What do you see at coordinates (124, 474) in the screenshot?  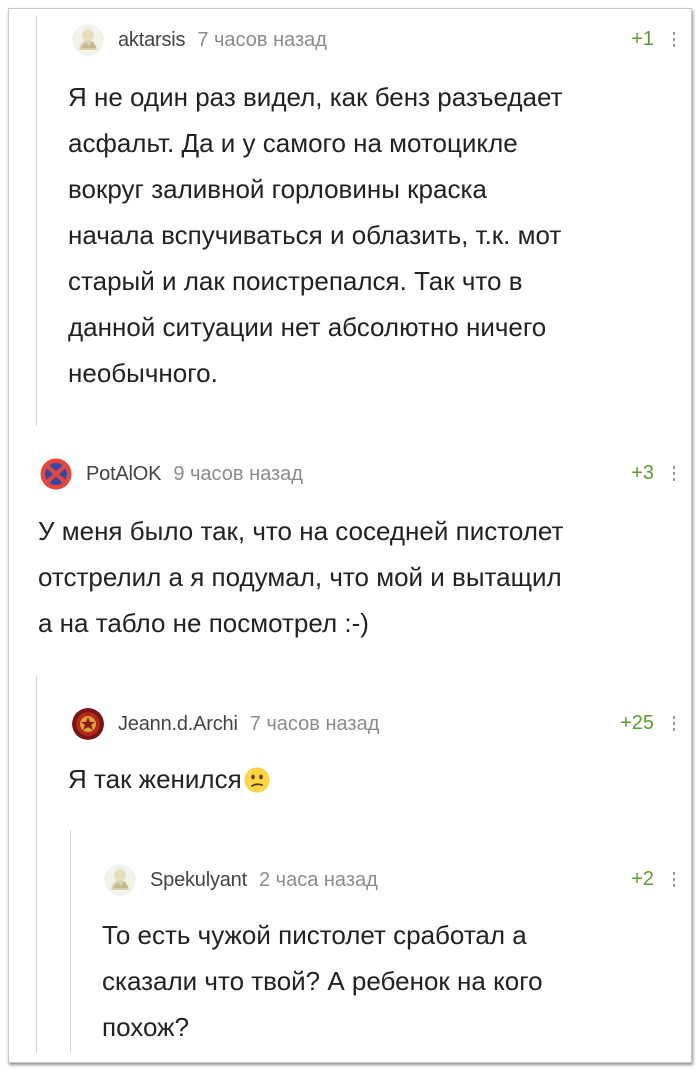 I see `comment-username: PotAlOK` at bounding box center [124, 474].